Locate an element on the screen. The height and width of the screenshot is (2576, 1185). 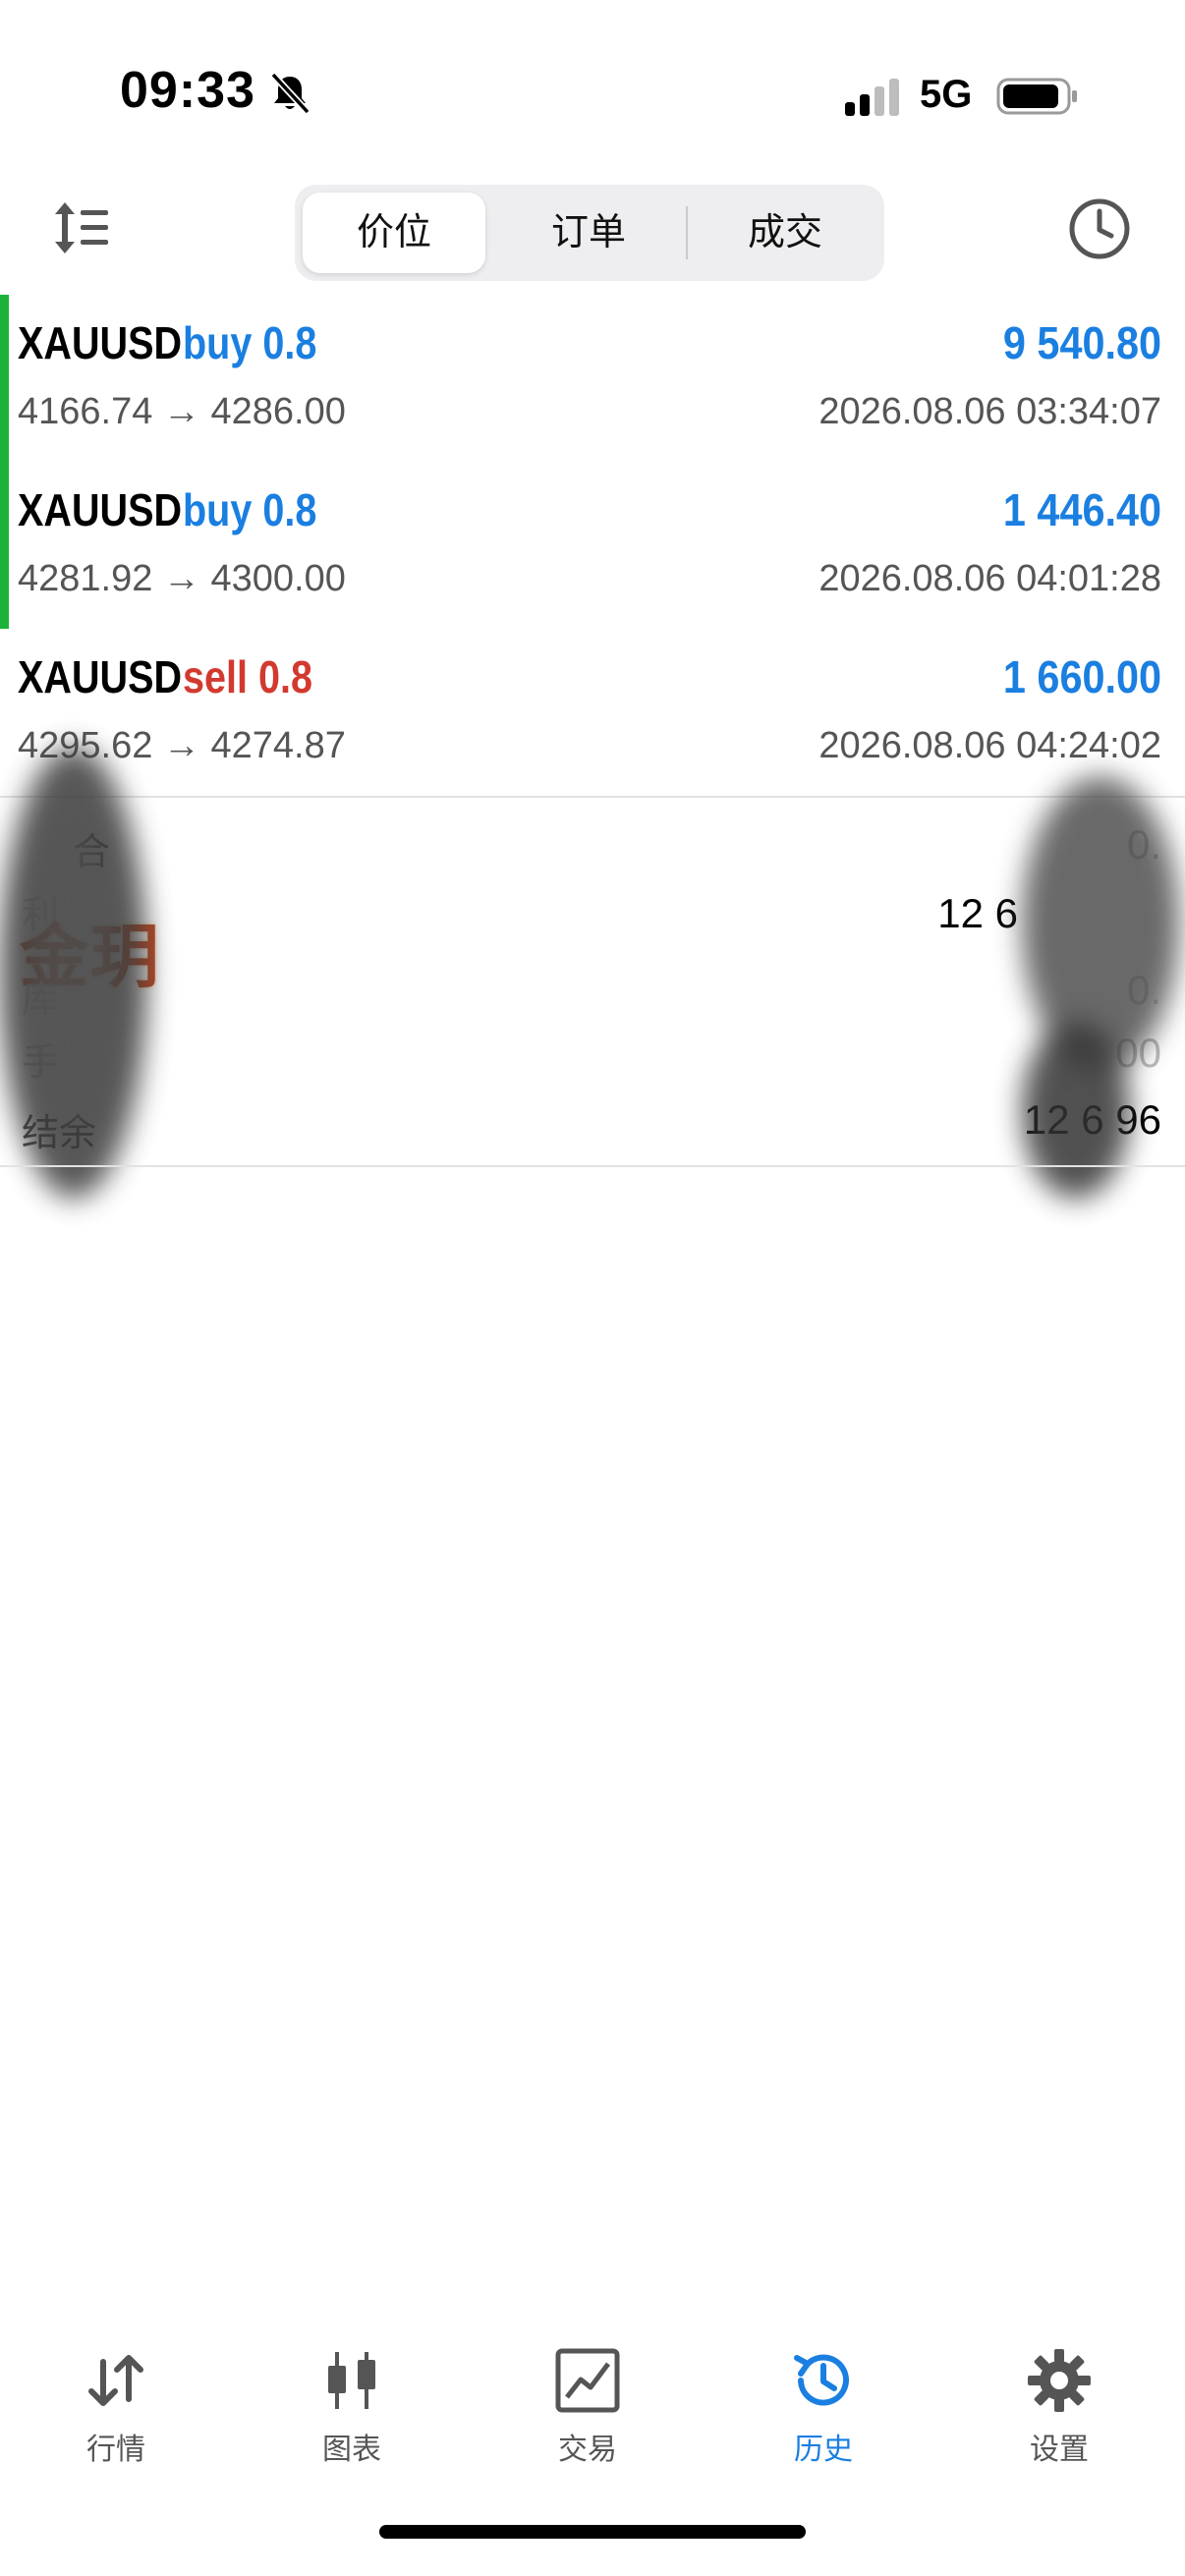
candlestick-icon is located at coordinates (352, 2380).